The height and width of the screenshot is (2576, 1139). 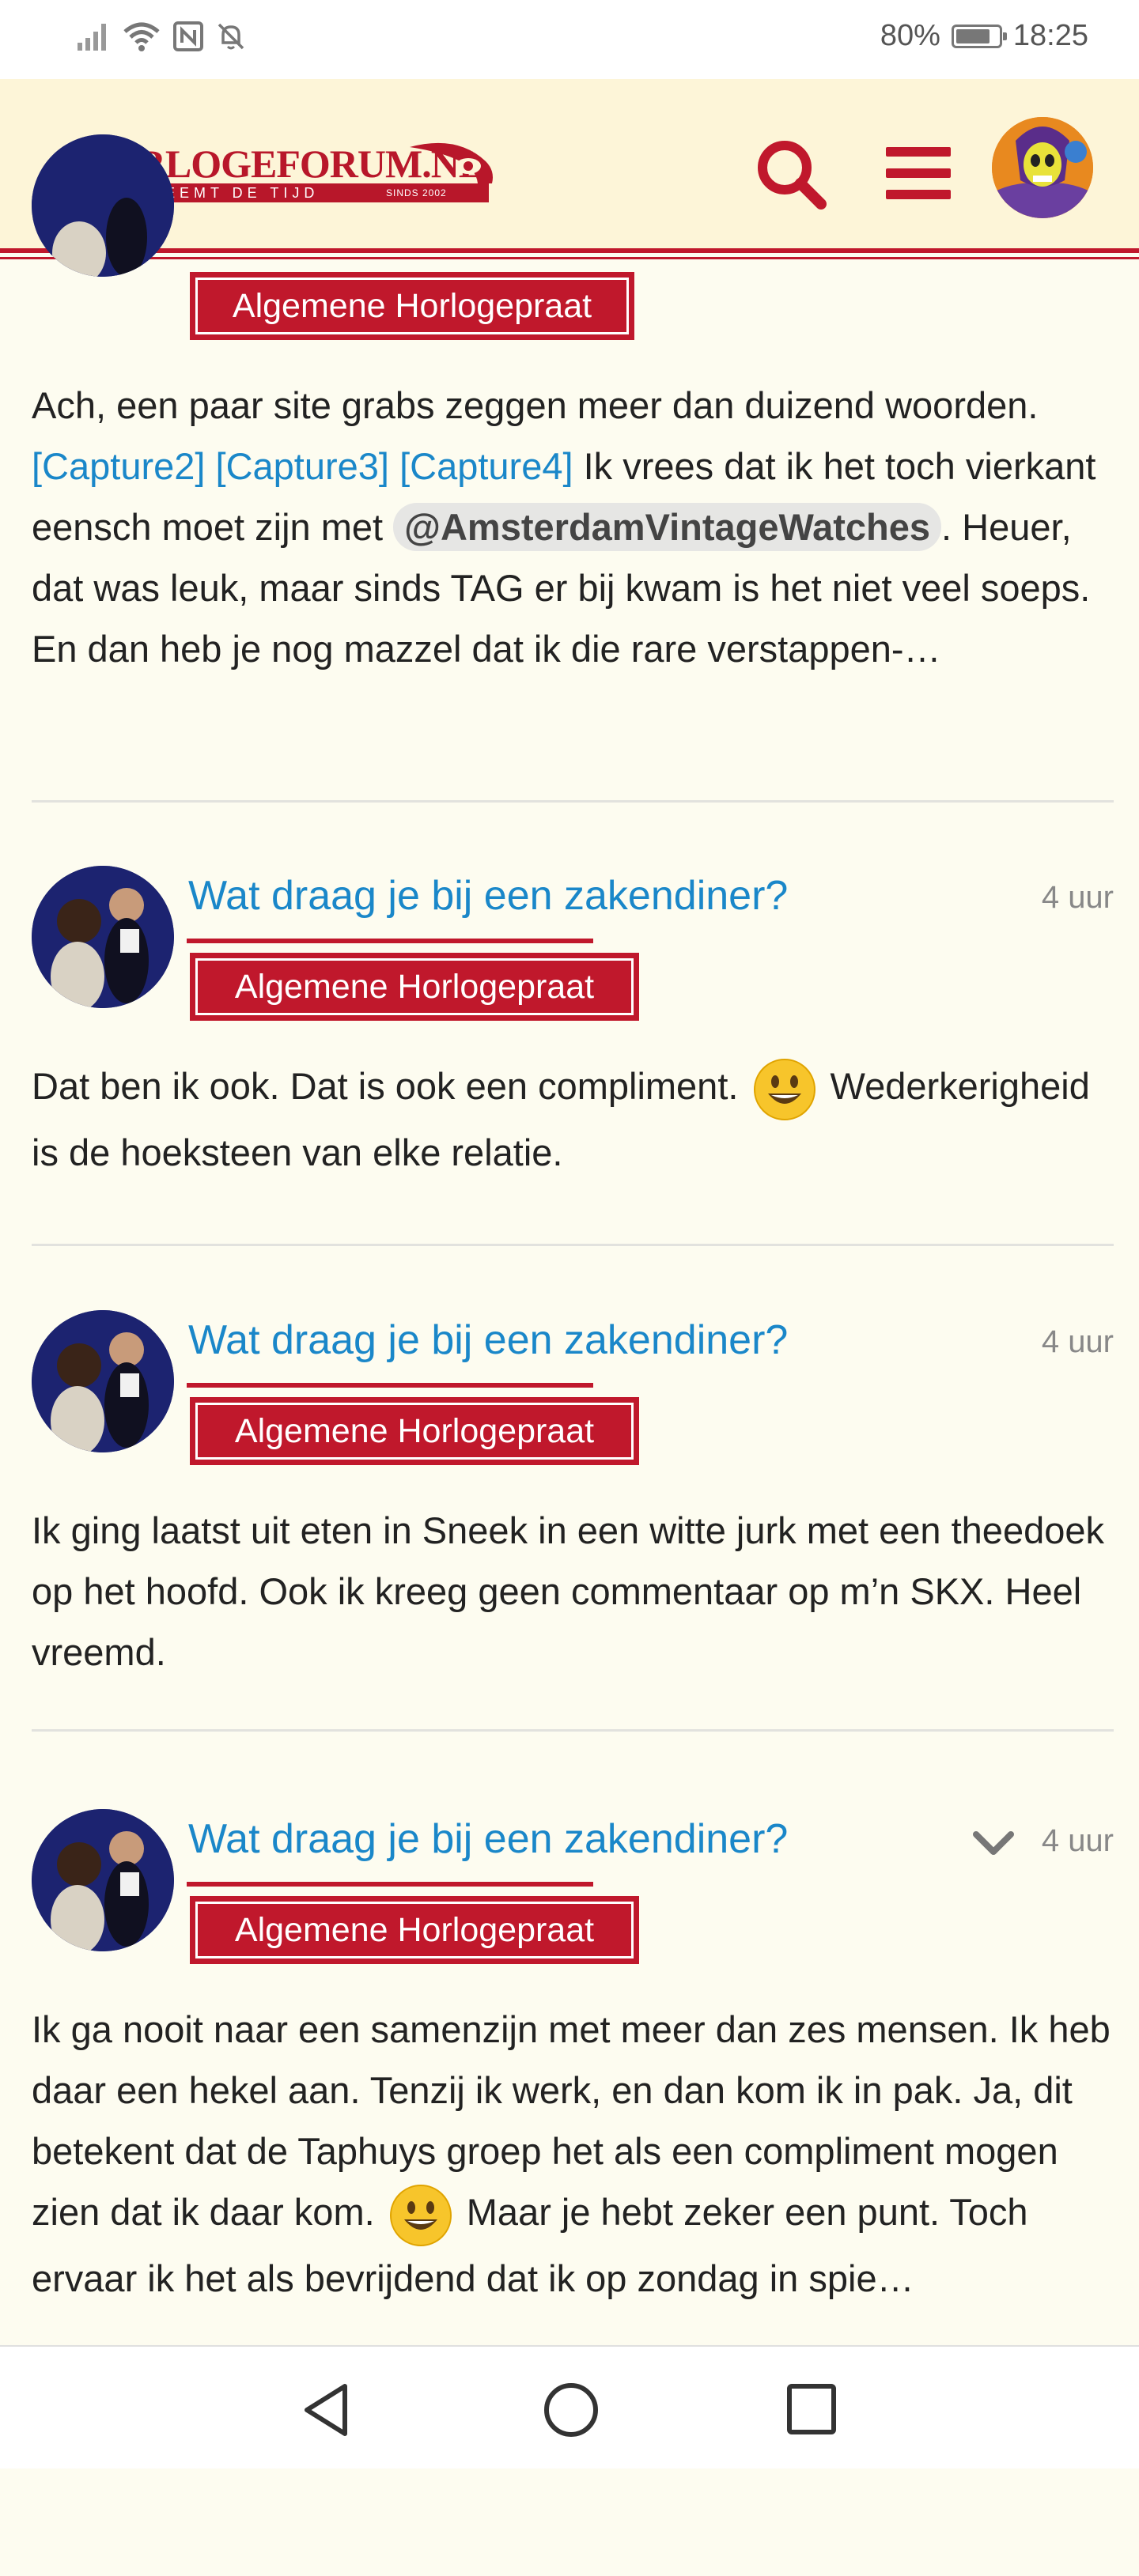 What do you see at coordinates (231, 36) in the screenshot?
I see `bell-muted-icon` at bounding box center [231, 36].